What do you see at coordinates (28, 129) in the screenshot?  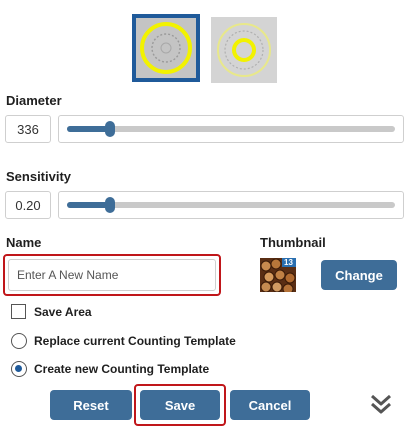 I see `diameter-value-field: 336` at bounding box center [28, 129].